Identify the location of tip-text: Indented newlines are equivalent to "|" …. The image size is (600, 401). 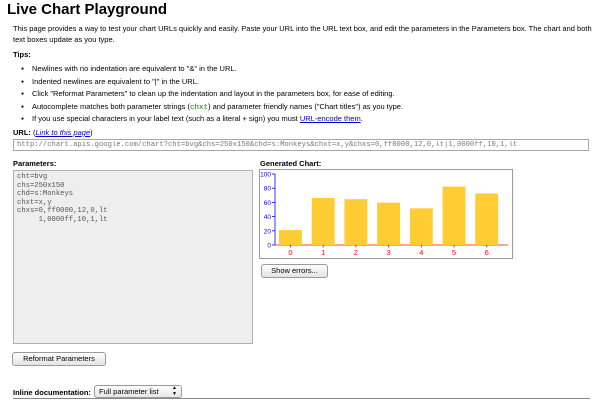
(115, 81).